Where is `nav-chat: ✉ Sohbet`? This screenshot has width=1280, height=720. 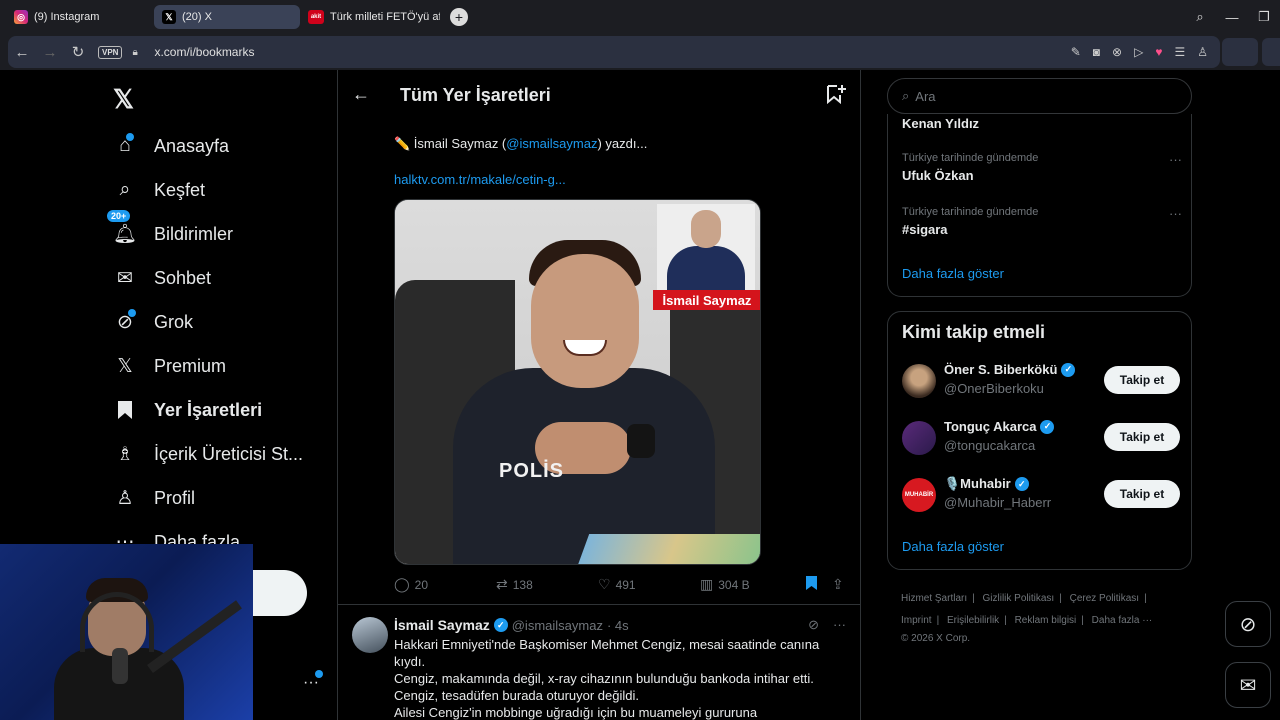
nav-chat: ✉ Sohbet is located at coordinates (161, 278).